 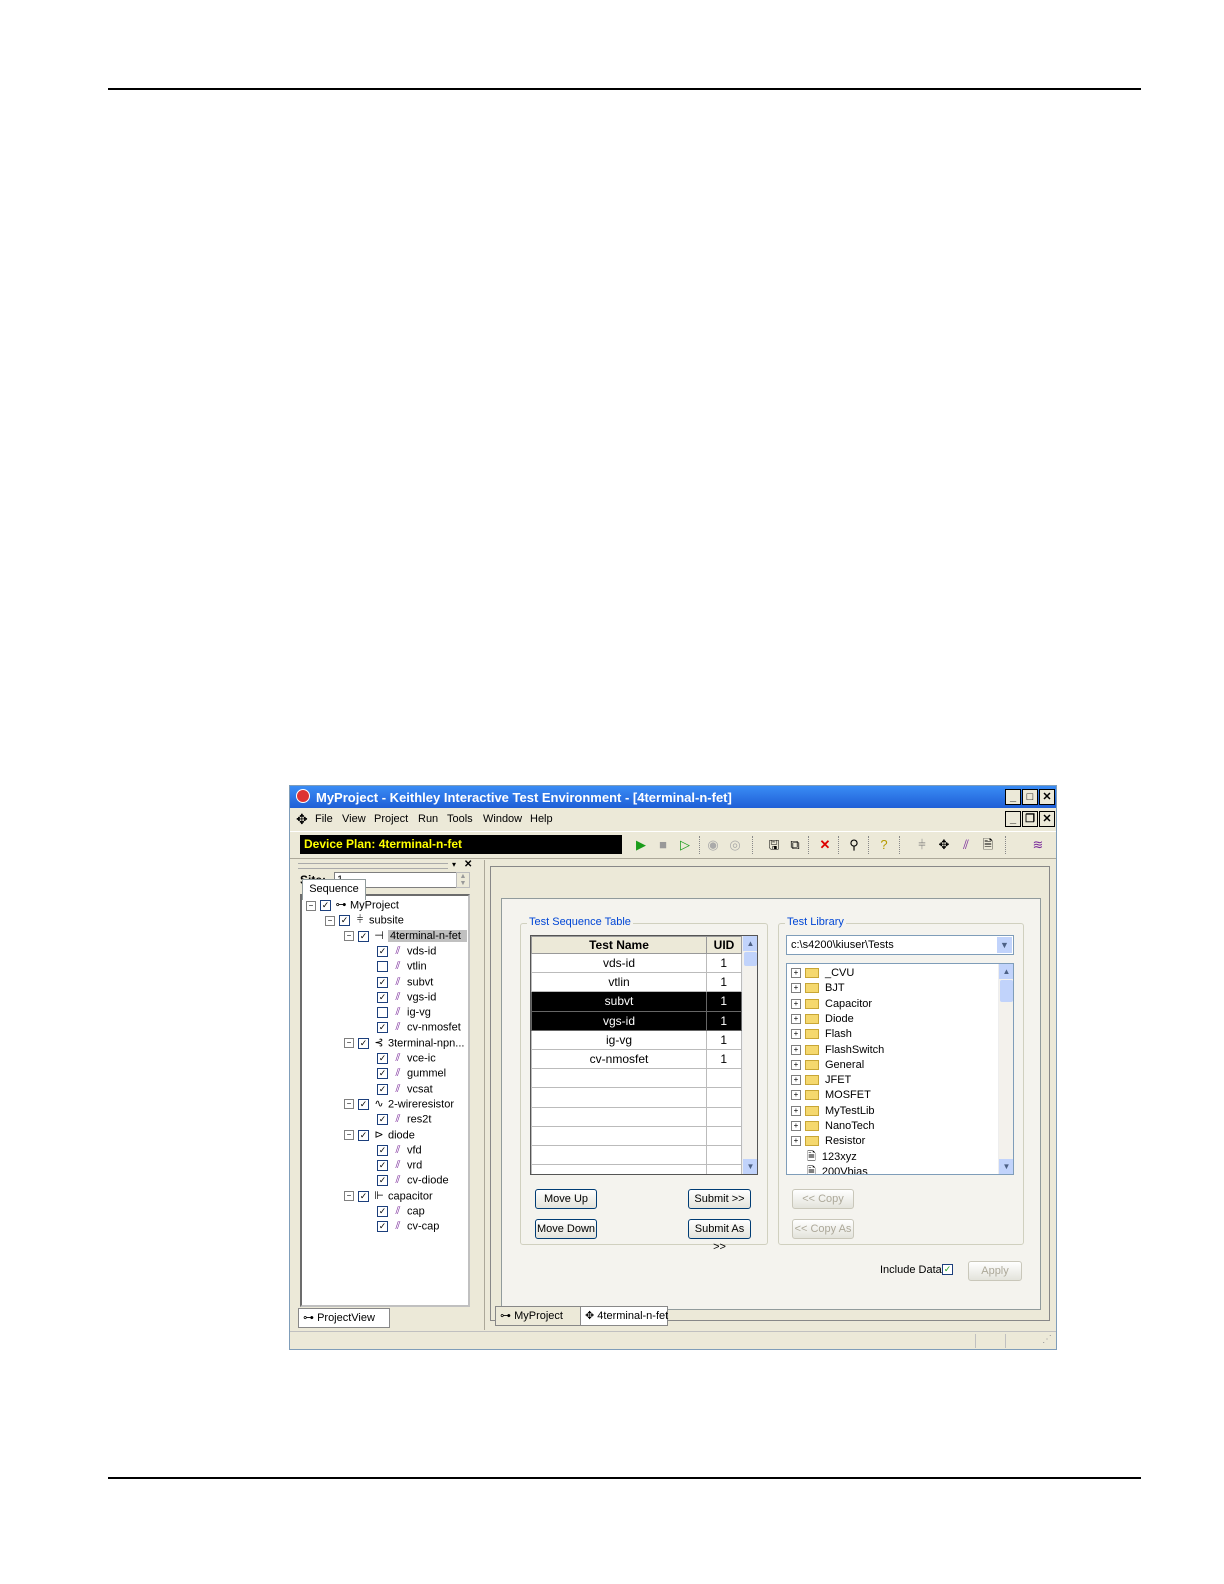 I want to click on tree-node: ✓ ⫽ vrd, so click(x=392, y=1165).